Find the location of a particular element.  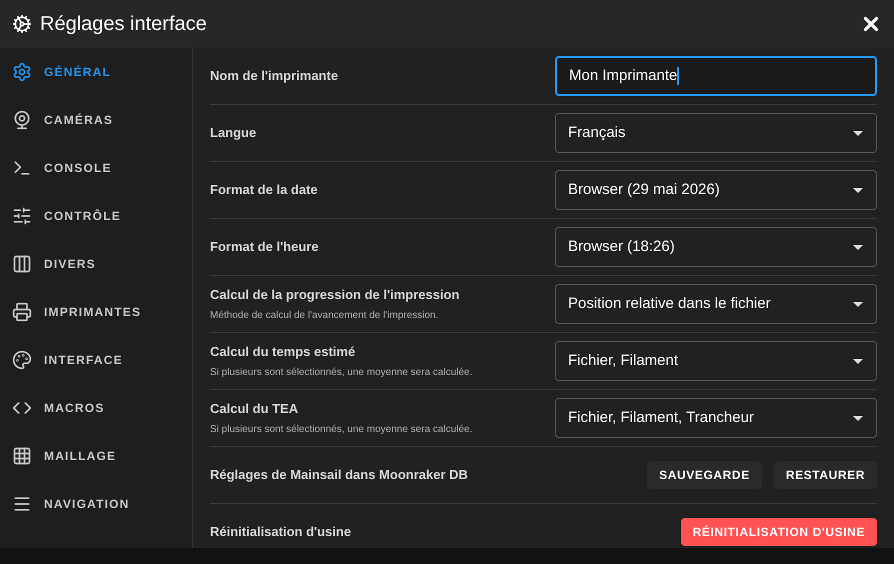

columns-icon is located at coordinates (22, 264).